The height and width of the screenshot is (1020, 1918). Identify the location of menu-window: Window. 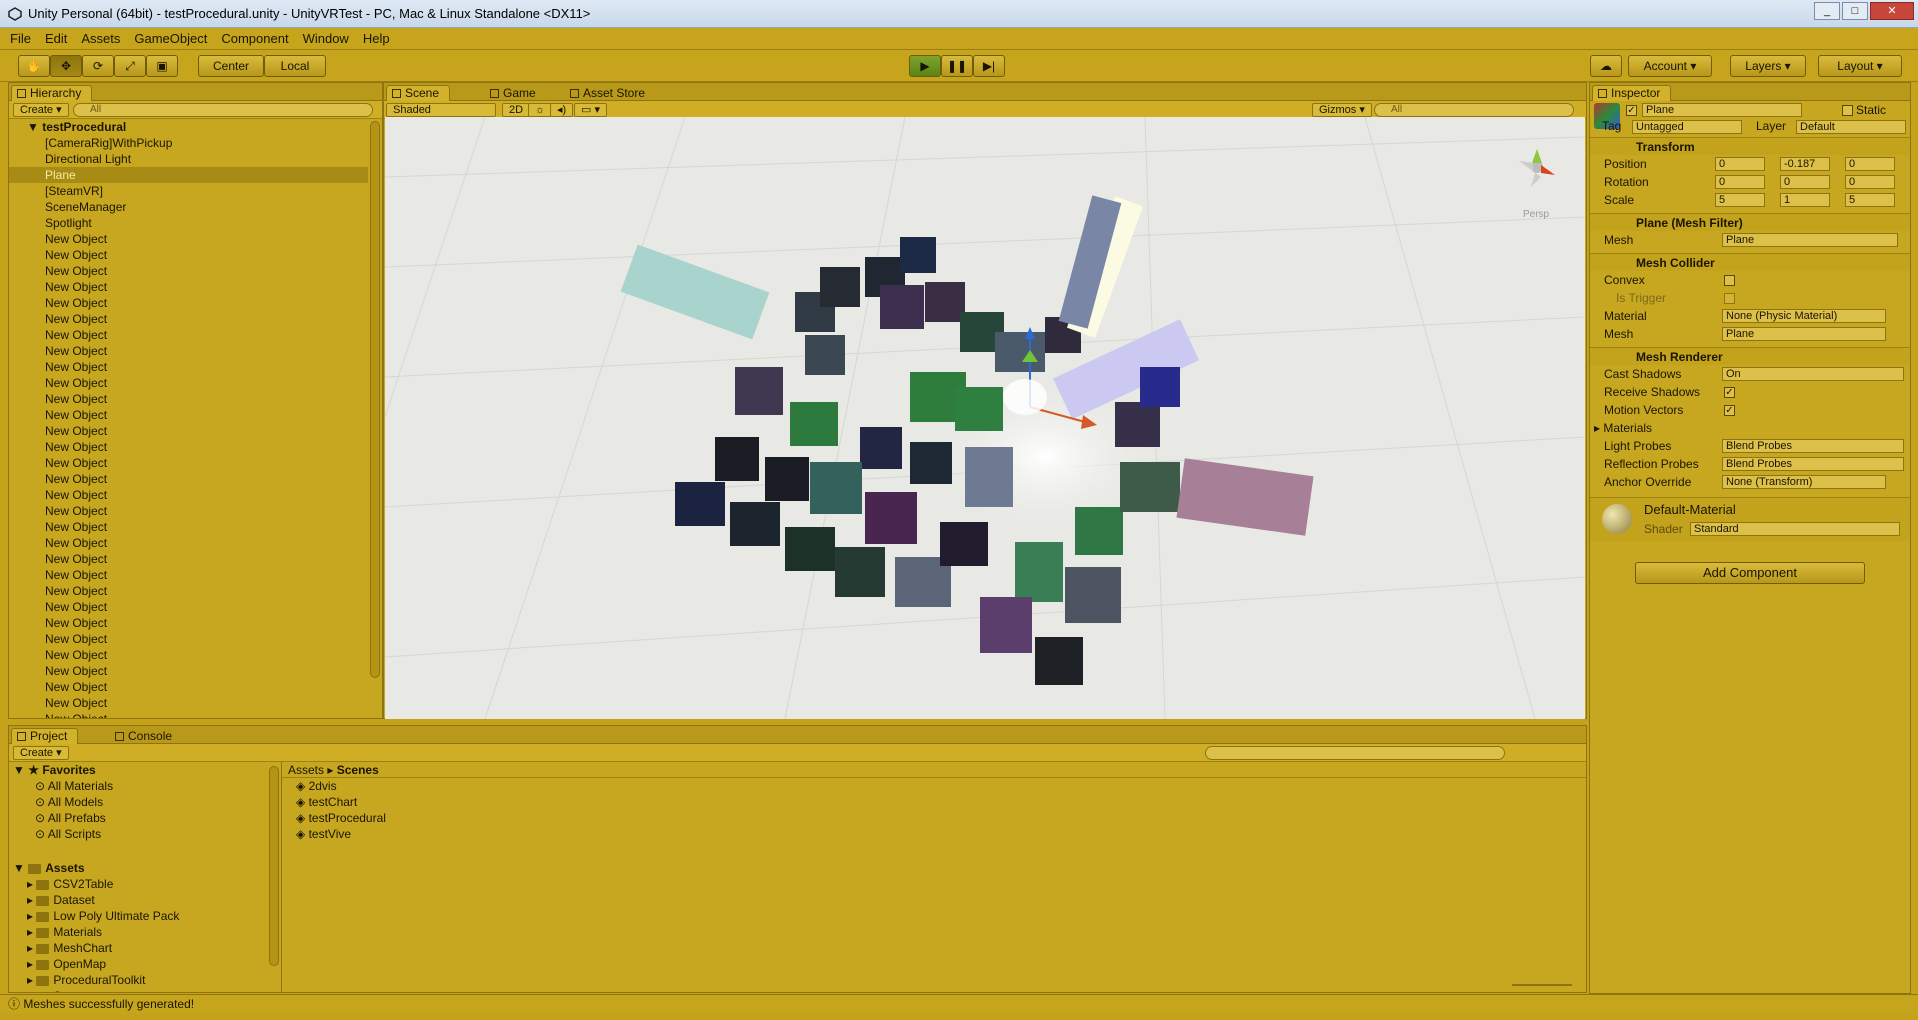
(326, 38).